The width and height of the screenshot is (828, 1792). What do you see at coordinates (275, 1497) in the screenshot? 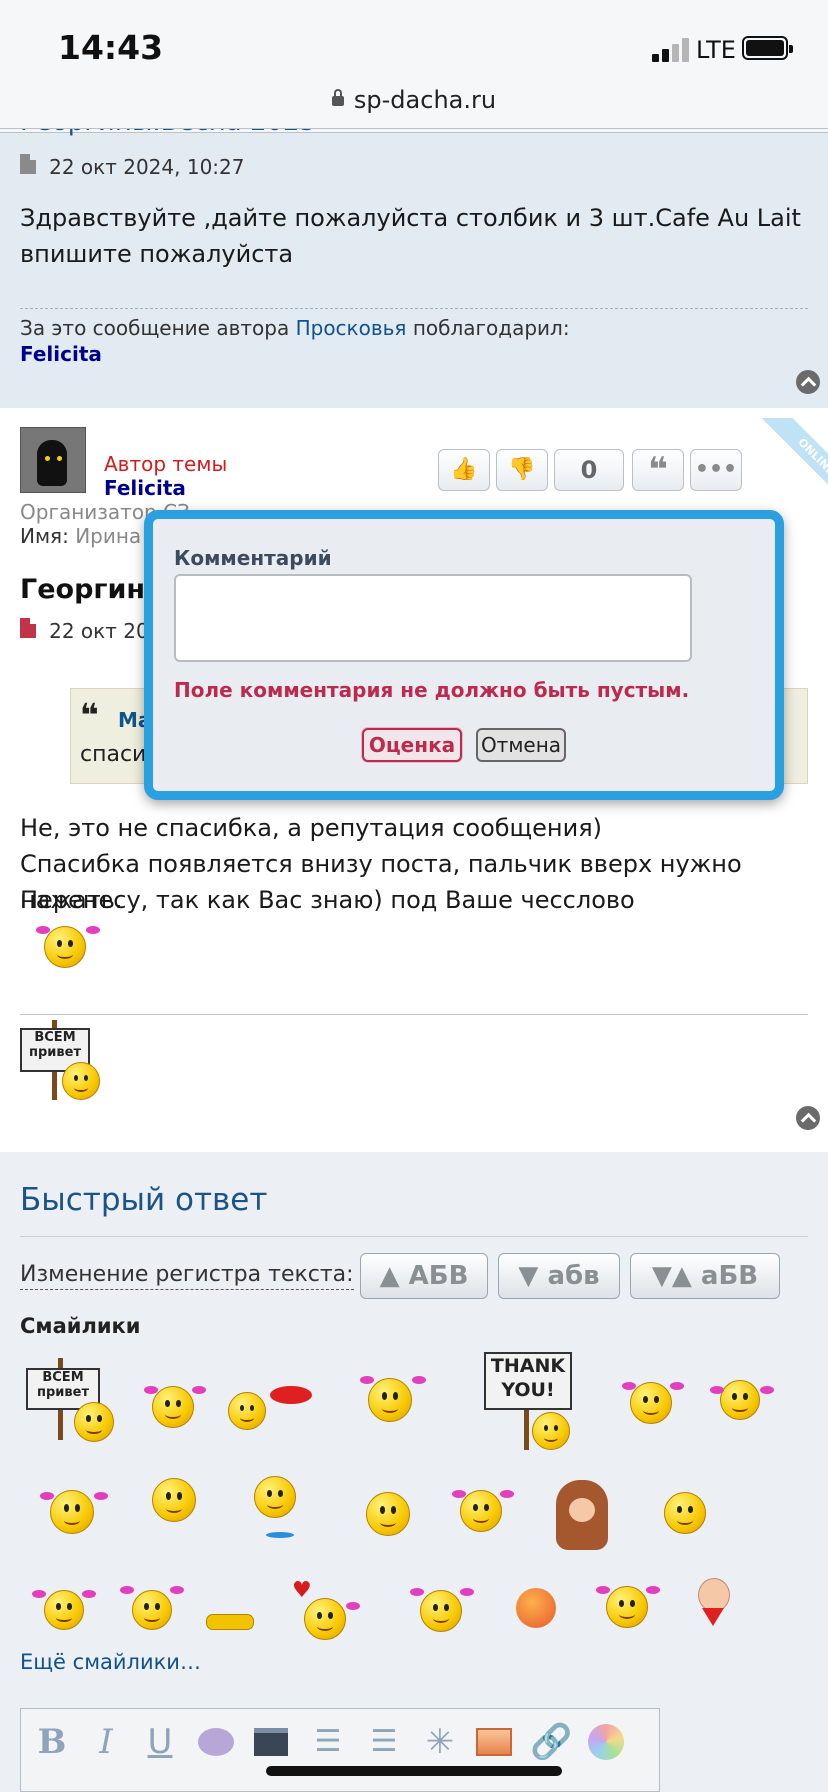
I see `smiley-tongue` at bounding box center [275, 1497].